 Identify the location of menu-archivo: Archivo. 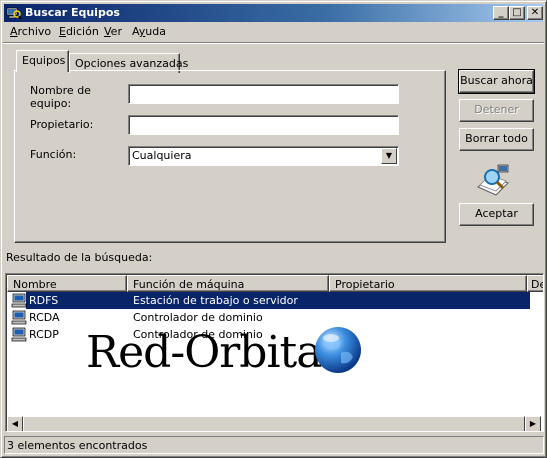
(30, 31).